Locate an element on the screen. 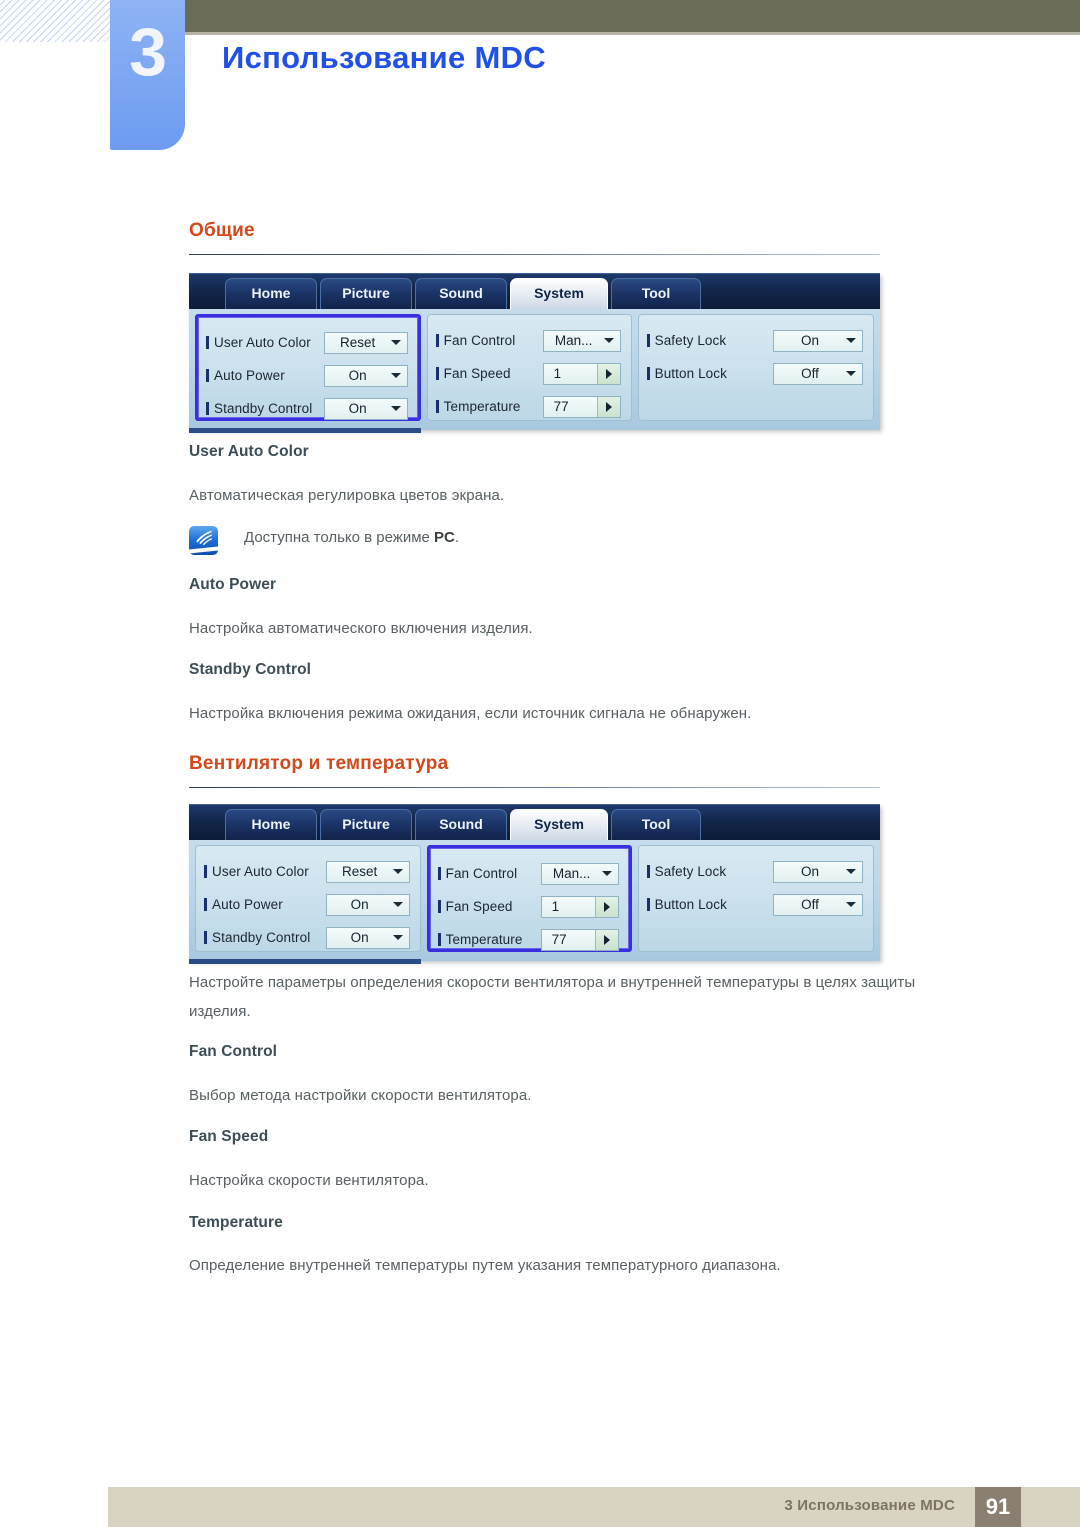  note-pen-icon is located at coordinates (203, 540).